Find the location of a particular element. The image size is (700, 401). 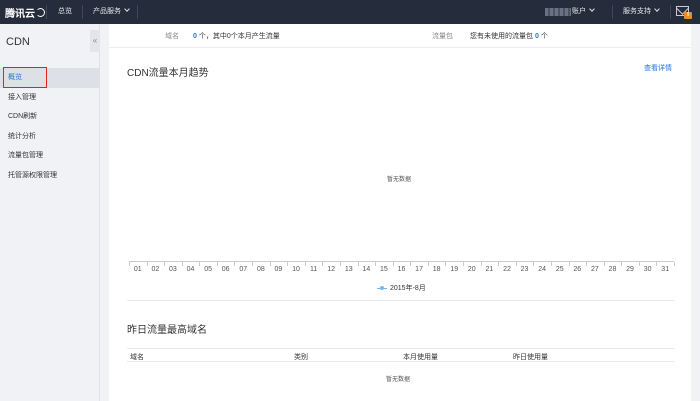

package-label: 流量包 is located at coordinates (442, 36).